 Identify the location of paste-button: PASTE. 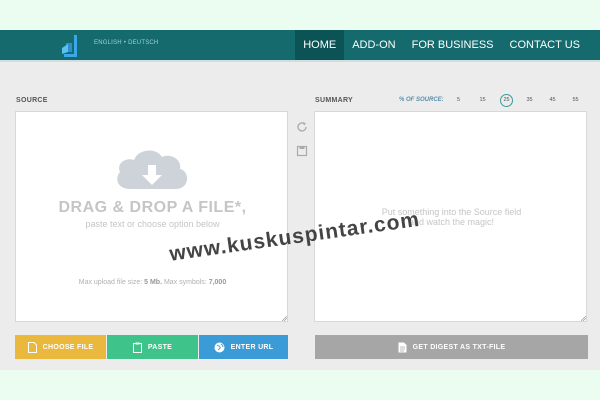
(152, 347).